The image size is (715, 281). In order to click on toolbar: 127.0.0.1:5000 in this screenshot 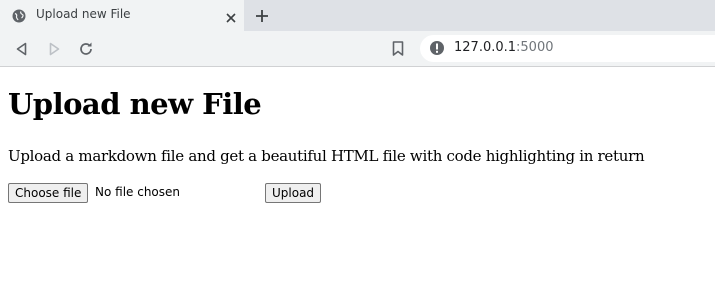, I will do `click(357, 49)`.